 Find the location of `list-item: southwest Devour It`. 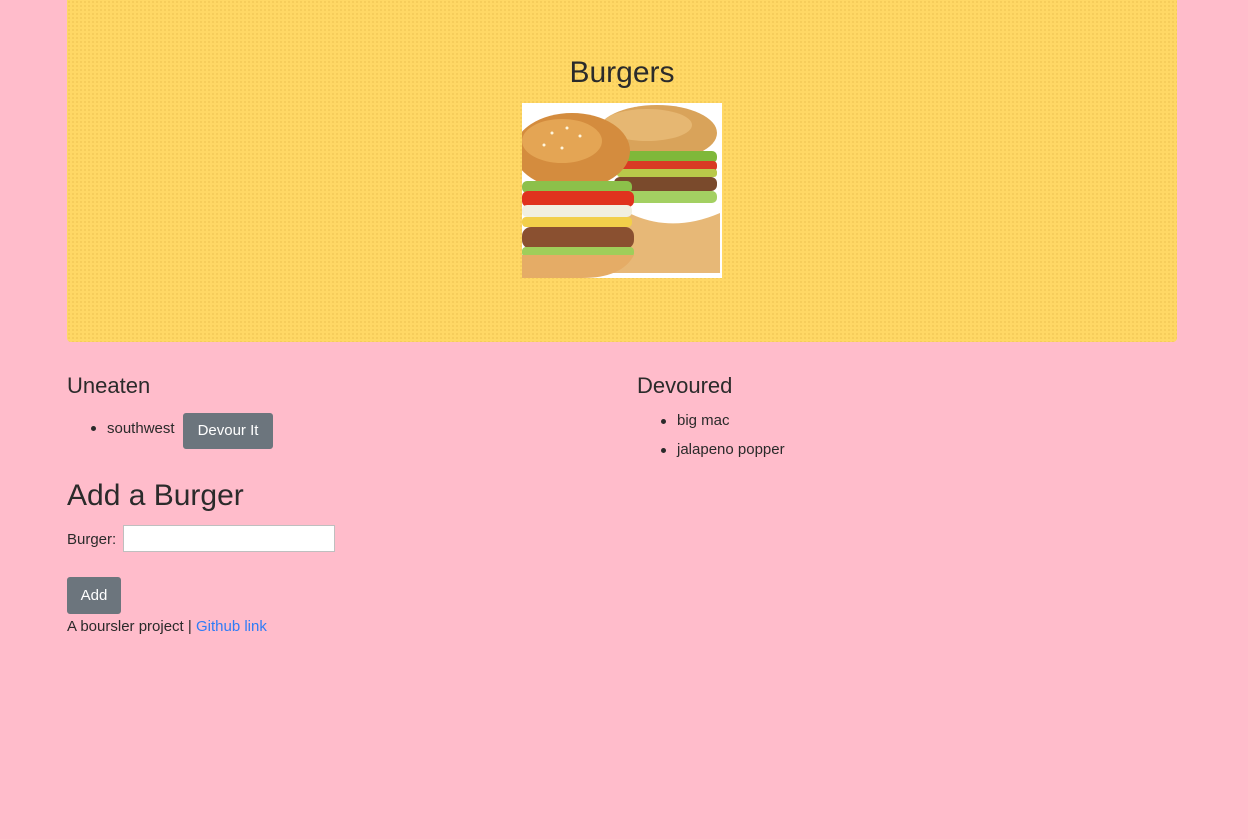

list-item: southwest Devour It is located at coordinates (217, 431).